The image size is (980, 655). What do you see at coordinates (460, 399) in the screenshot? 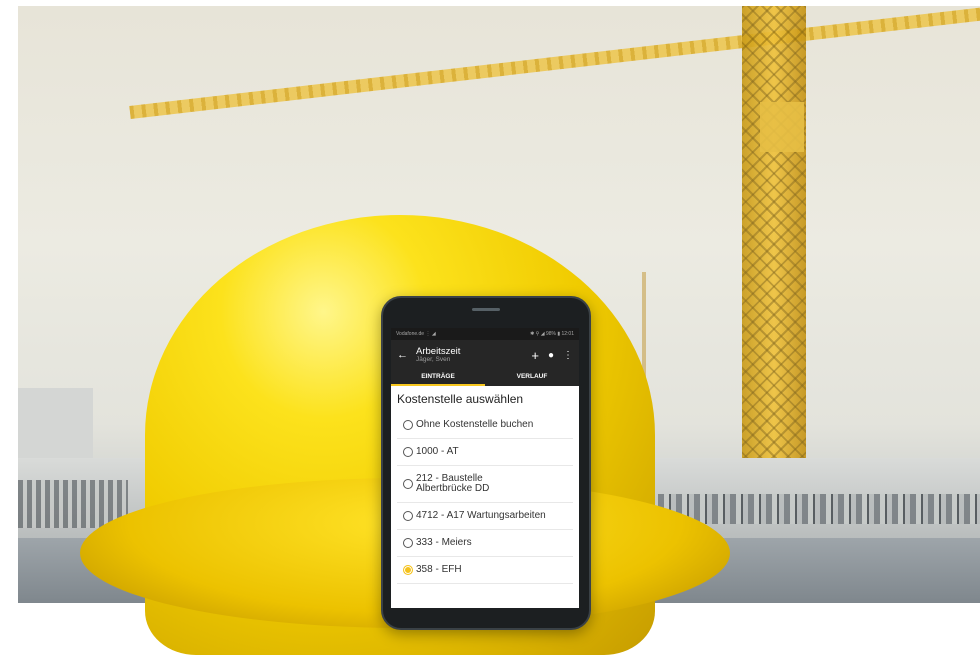
I see `section-title: Kostenstelle auswählen` at bounding box center [460, 399].